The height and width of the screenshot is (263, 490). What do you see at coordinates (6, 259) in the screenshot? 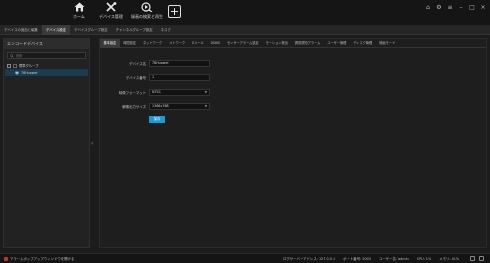
I see `alarm-warning-icon` at bounding box center [6, 259].